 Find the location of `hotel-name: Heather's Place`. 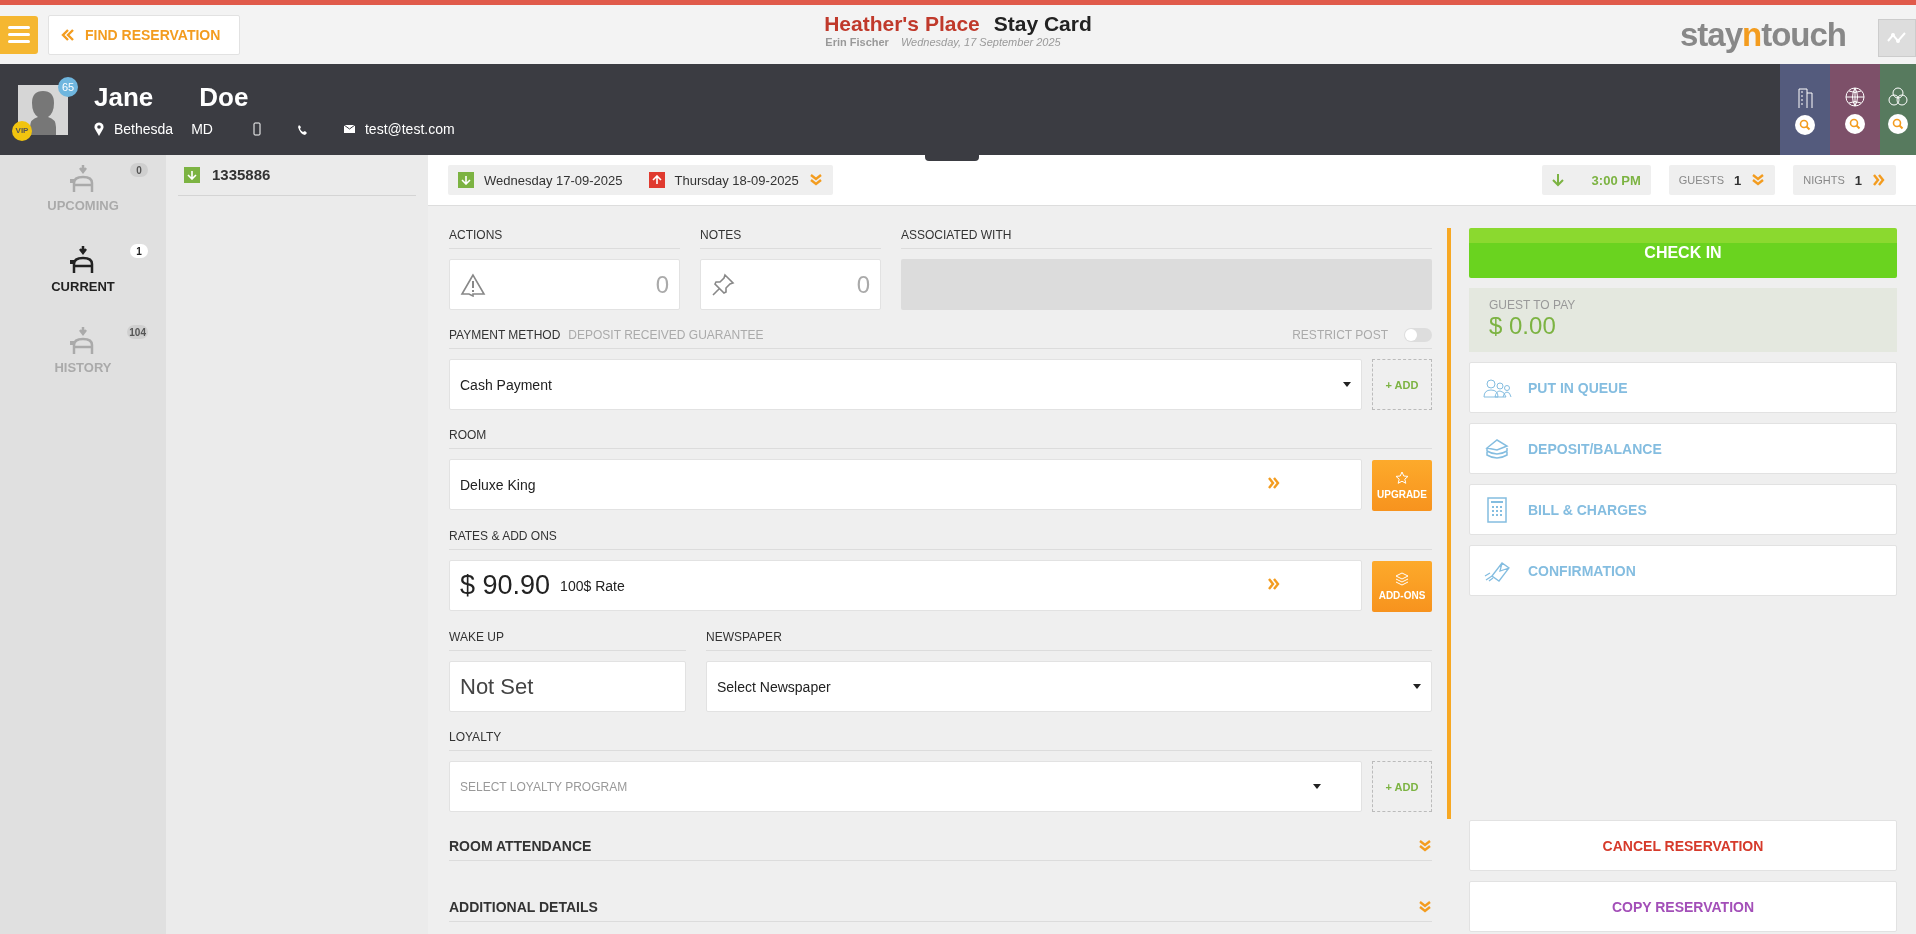

hotel-name: Heather's Place is located at coordinates (902, 24).